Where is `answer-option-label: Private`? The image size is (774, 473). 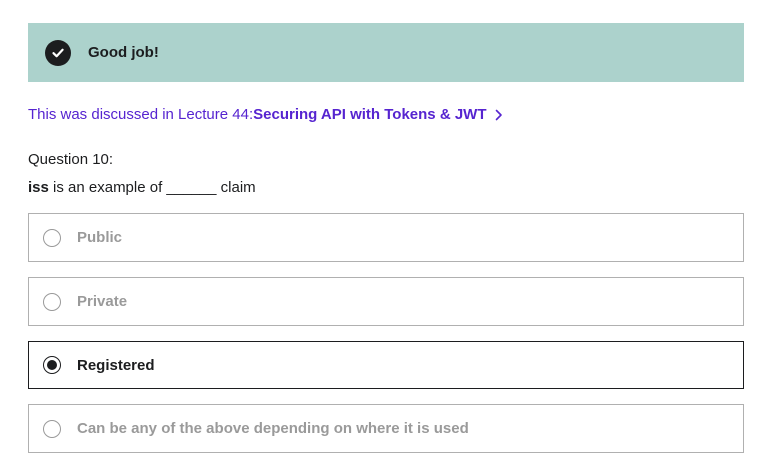 answer-option-label: Private is located at coordinates (102, 301).